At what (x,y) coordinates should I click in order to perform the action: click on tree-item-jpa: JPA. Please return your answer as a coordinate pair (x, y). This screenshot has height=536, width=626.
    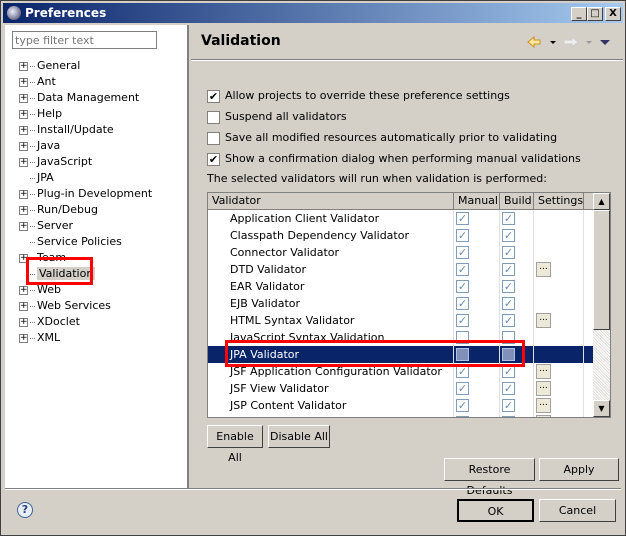
    Looking at the image, I should click on (36, 178).